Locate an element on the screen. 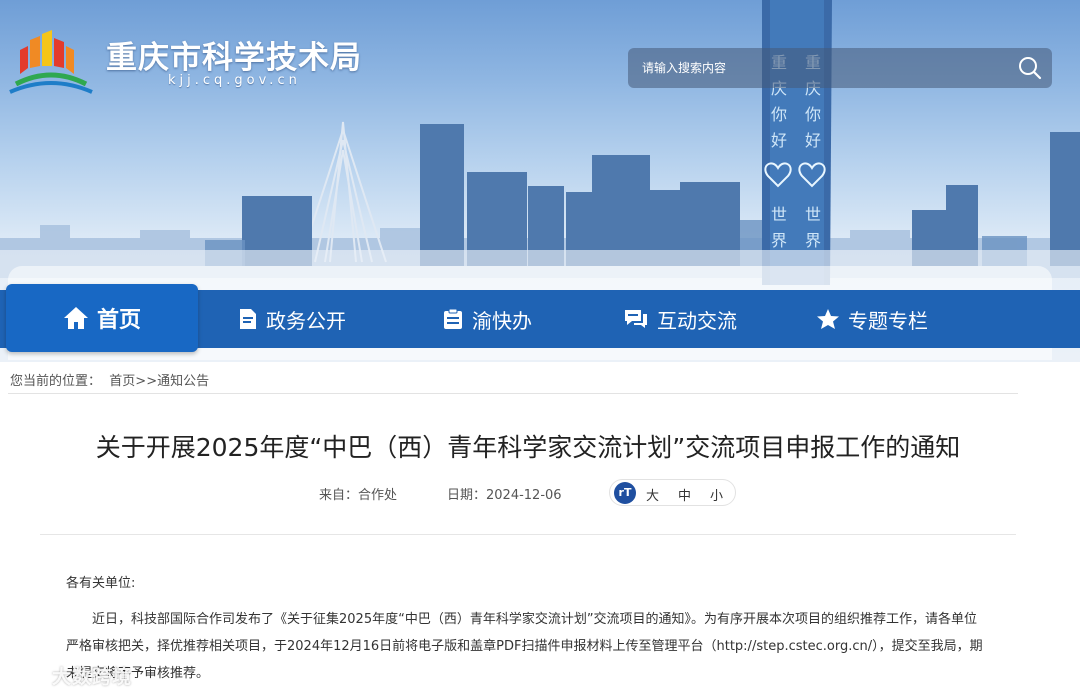 Image resolution: width=1080 pixels, height=693 pixels. clipboard-icon is located at coordinates (453, 318).